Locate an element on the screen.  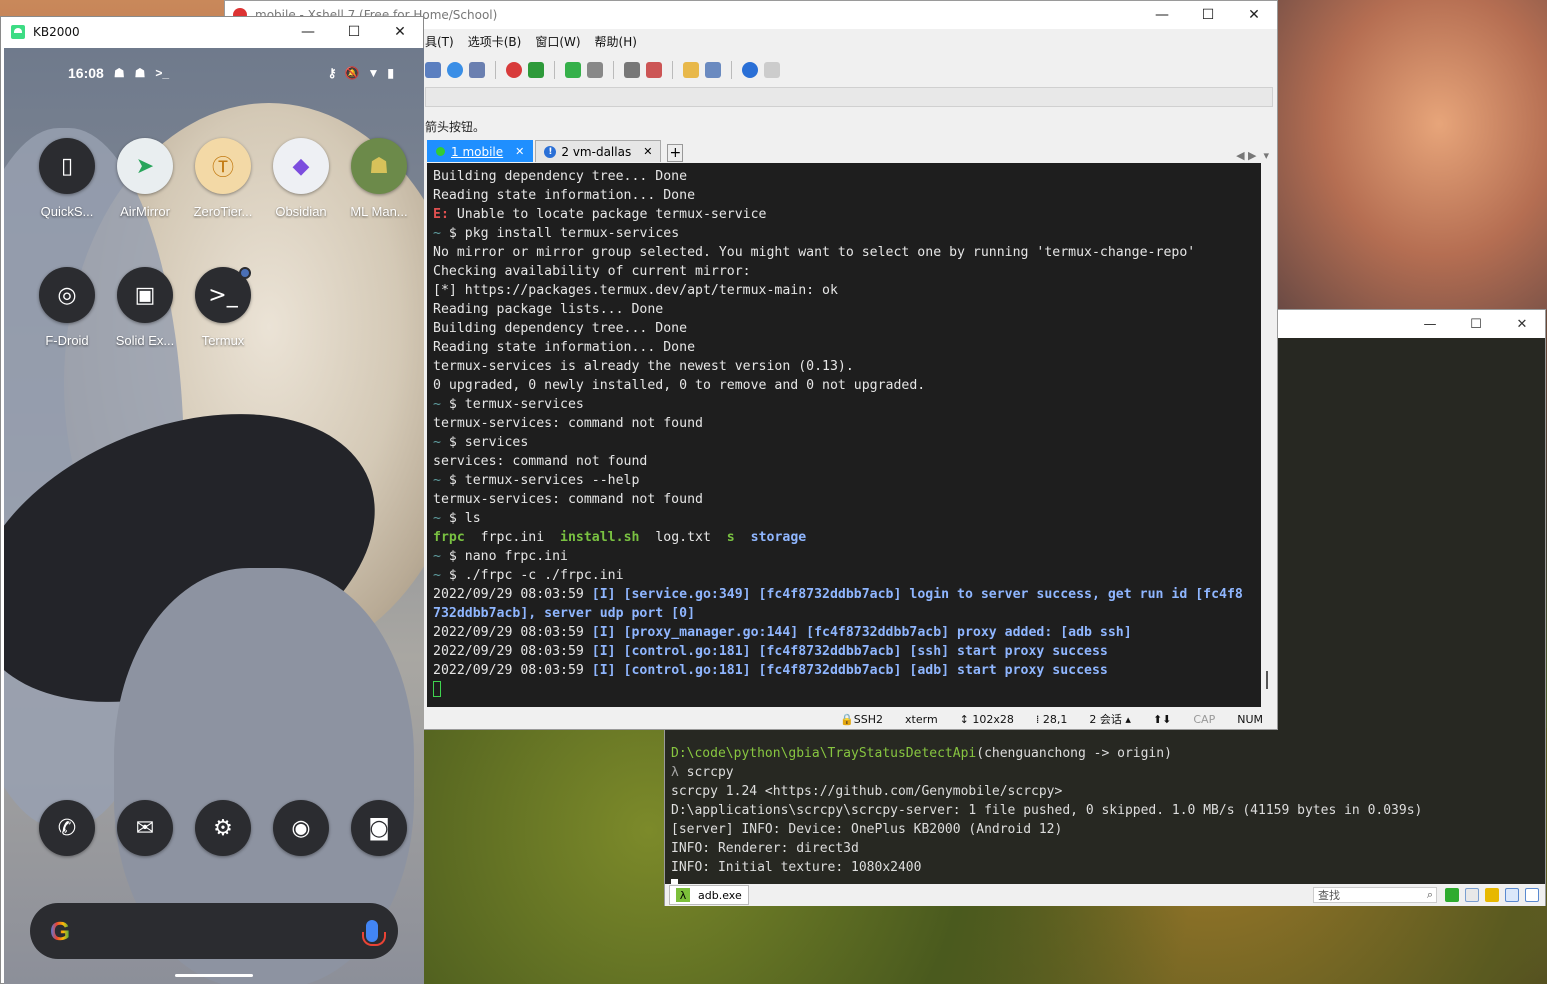
address-bar is located at coordinates (849, 97).